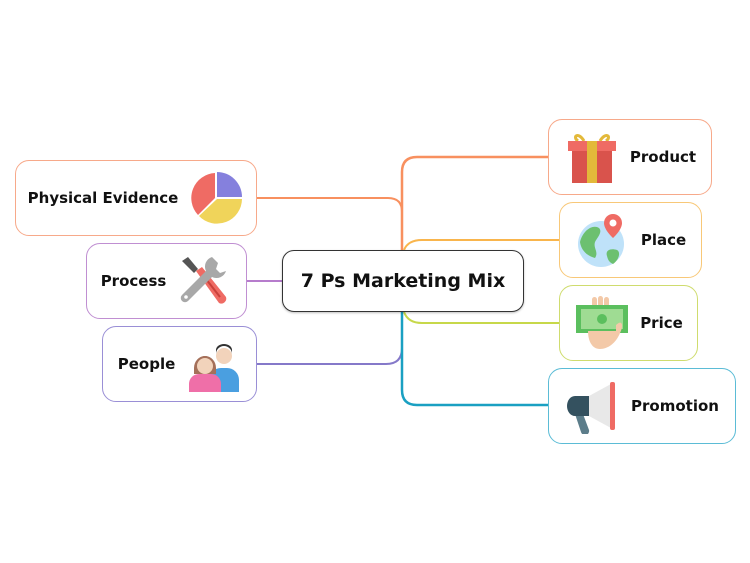 The image size is (750, 563). I want to click on gift-icon, so click(591, 158).